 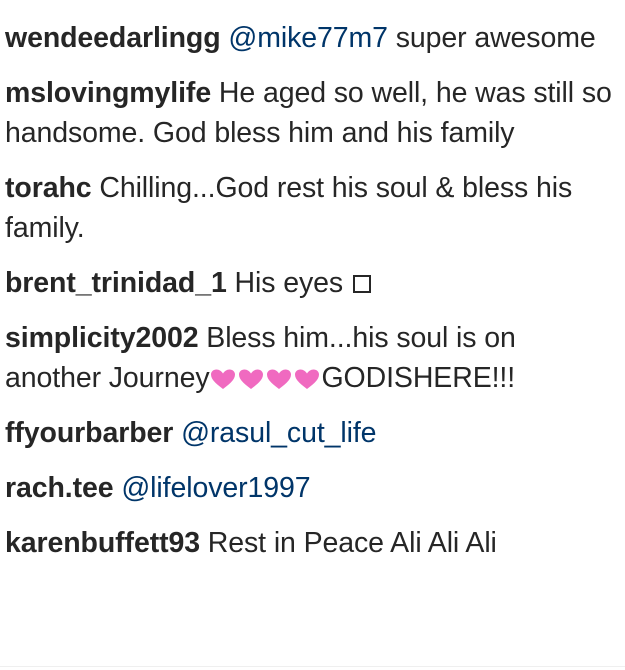 What do you see at coordinates (278, 433) in the screenshot?
I see `comment-mention: @rasul_cut_life` at bounding box center [278, 433].